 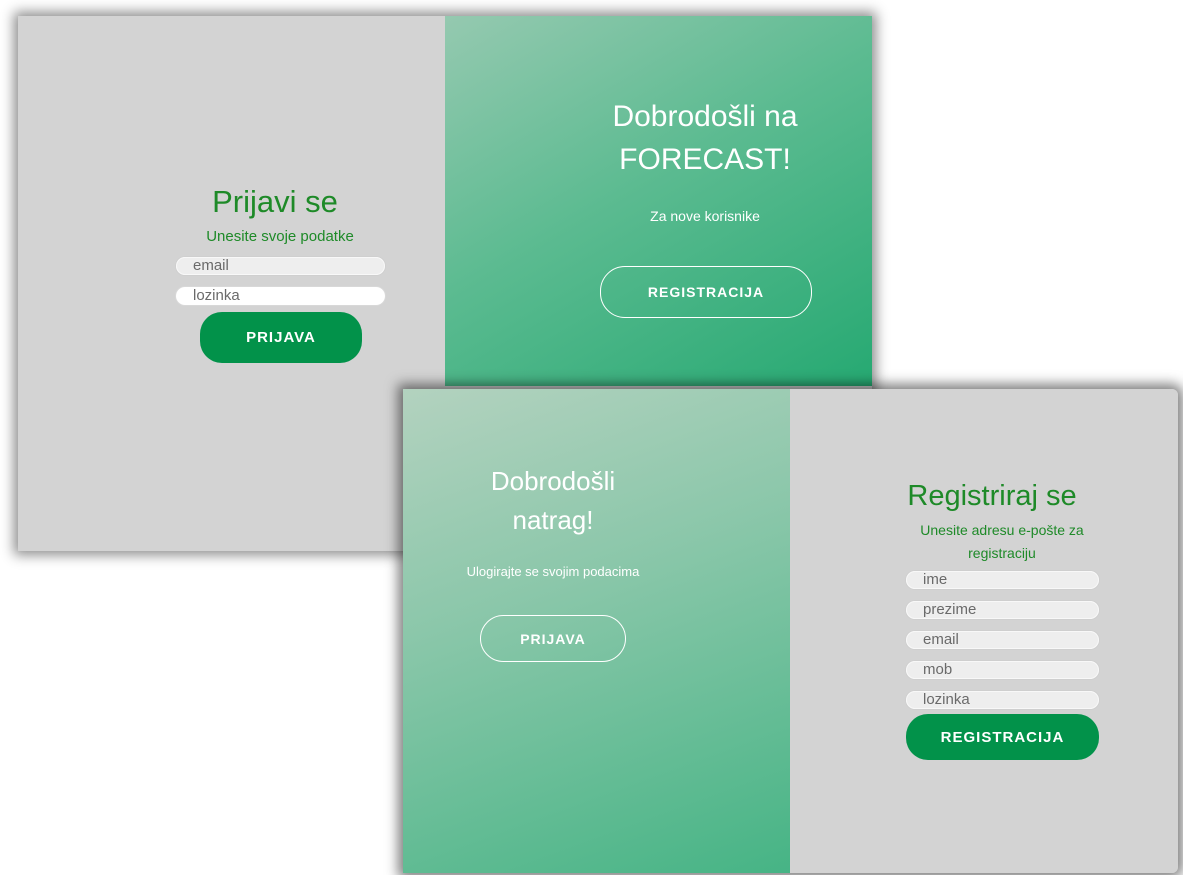 I want to click on login-switch-button: PRIJAVA, so click(x=553, y=638).